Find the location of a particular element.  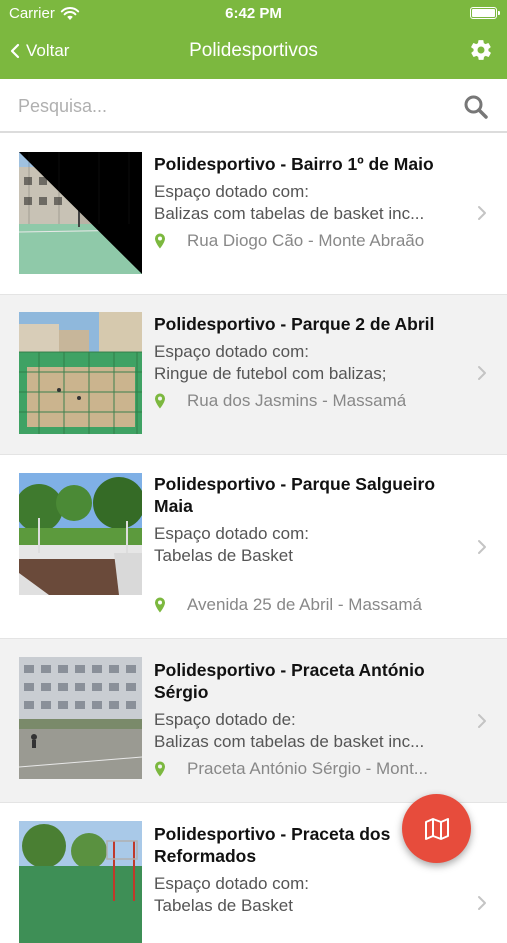

map-view-button is located at coordinates (436, 828).